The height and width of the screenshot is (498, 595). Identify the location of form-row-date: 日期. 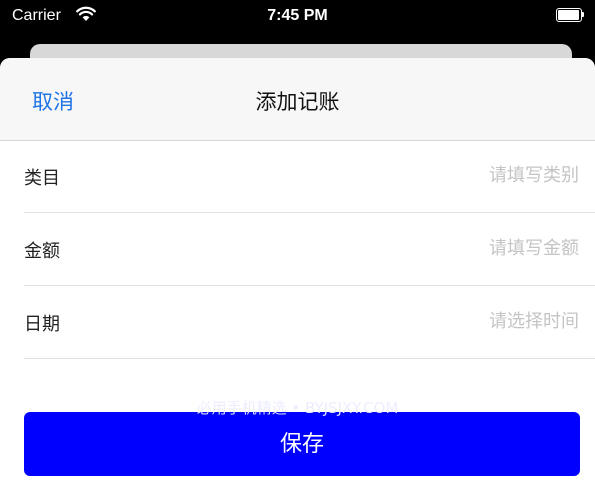
(309, 322).